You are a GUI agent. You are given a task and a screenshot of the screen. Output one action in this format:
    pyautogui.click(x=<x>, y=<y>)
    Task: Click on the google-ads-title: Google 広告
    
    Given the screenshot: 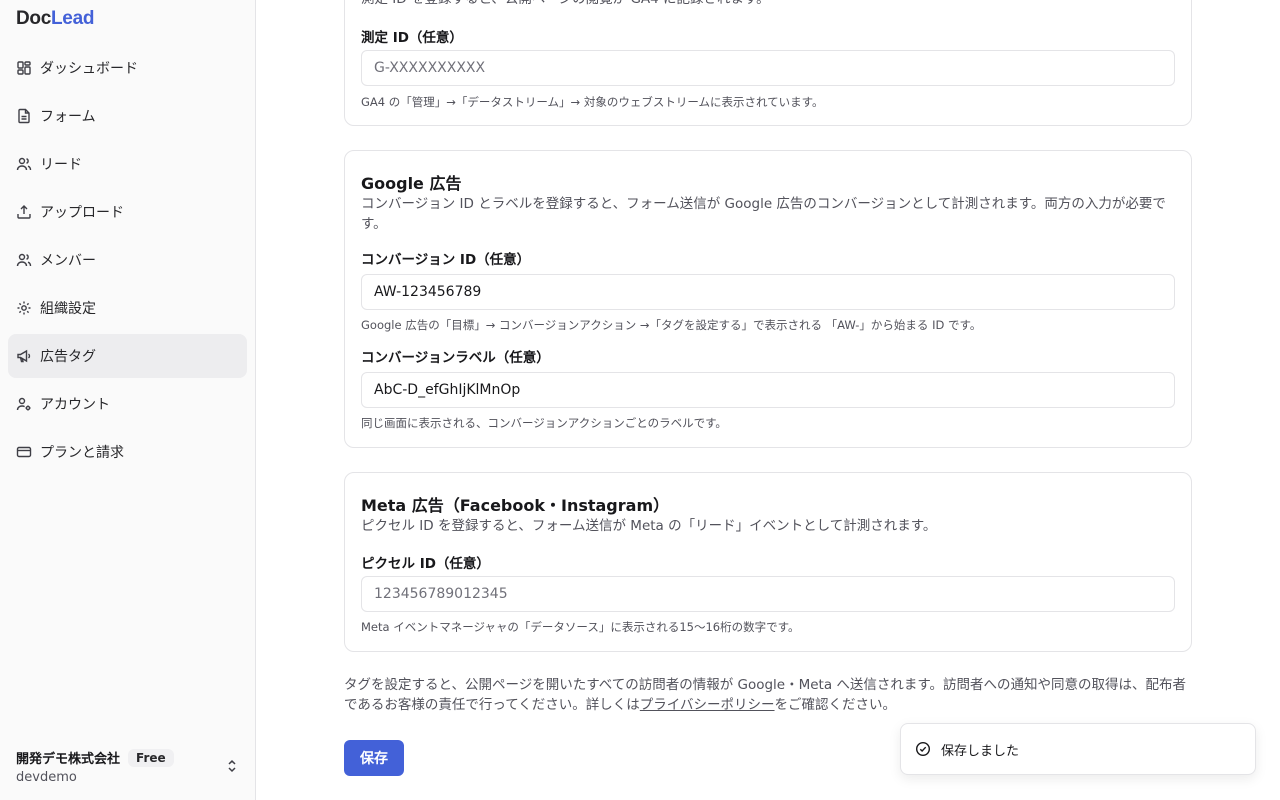 What is the action you would take?
    pyautogui.click(x=411, y=183)
    